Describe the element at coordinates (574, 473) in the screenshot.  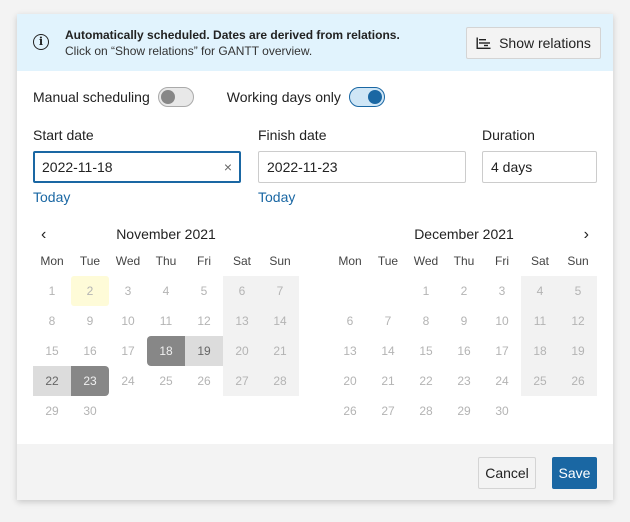
I see `save-button: Save` at that location.